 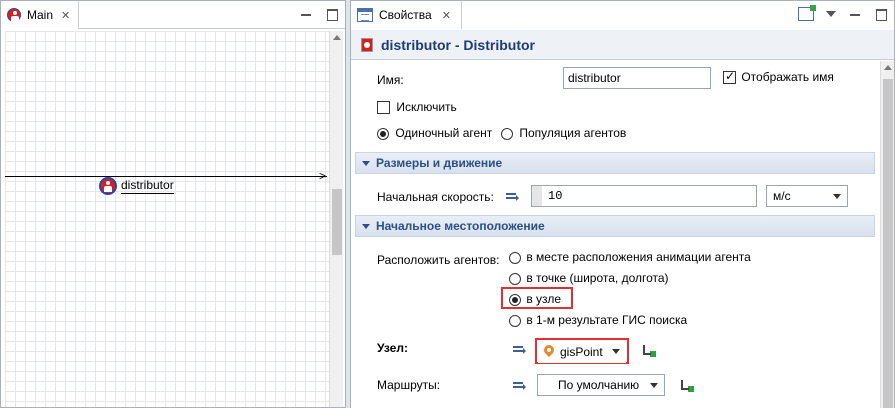 I want to click on name-input-value: distributor, so click(x=594, y=78).